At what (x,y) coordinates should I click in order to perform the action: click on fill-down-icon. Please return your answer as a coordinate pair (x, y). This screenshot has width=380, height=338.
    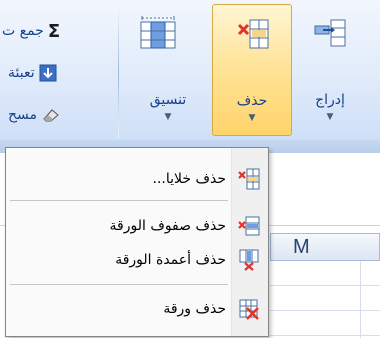
    Looking at the image, I should click on (48, 73).